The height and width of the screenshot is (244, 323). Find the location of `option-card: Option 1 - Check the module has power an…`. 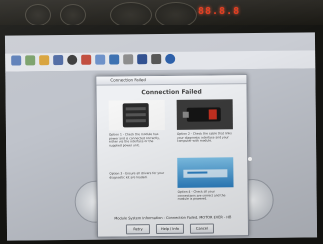

option-card: Option 1 - Check the module has power an… is located at coordinates (136, 123).